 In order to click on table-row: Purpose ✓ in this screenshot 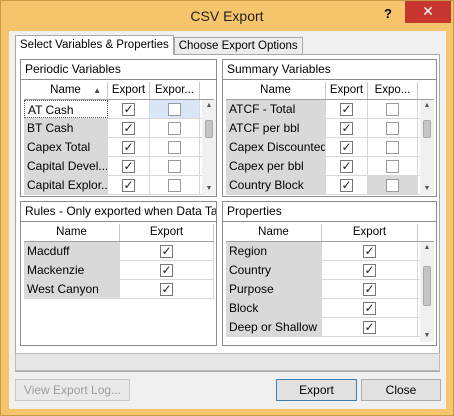, I will do `click(330, 289)`.